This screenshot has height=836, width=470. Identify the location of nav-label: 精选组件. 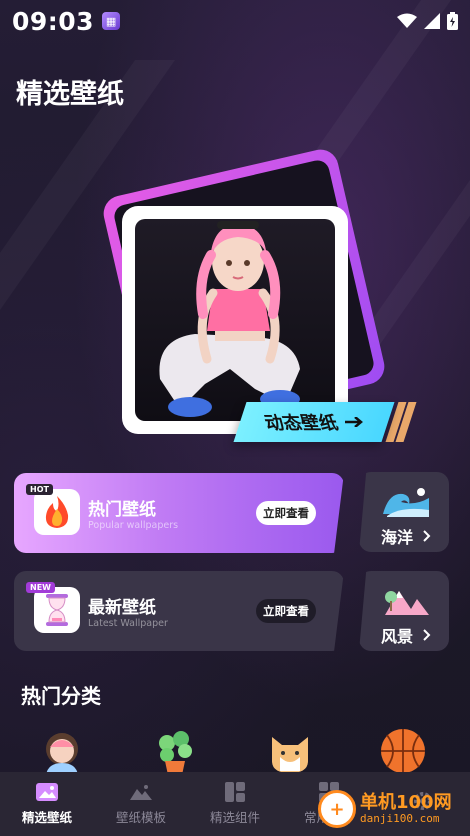
(234, 817).